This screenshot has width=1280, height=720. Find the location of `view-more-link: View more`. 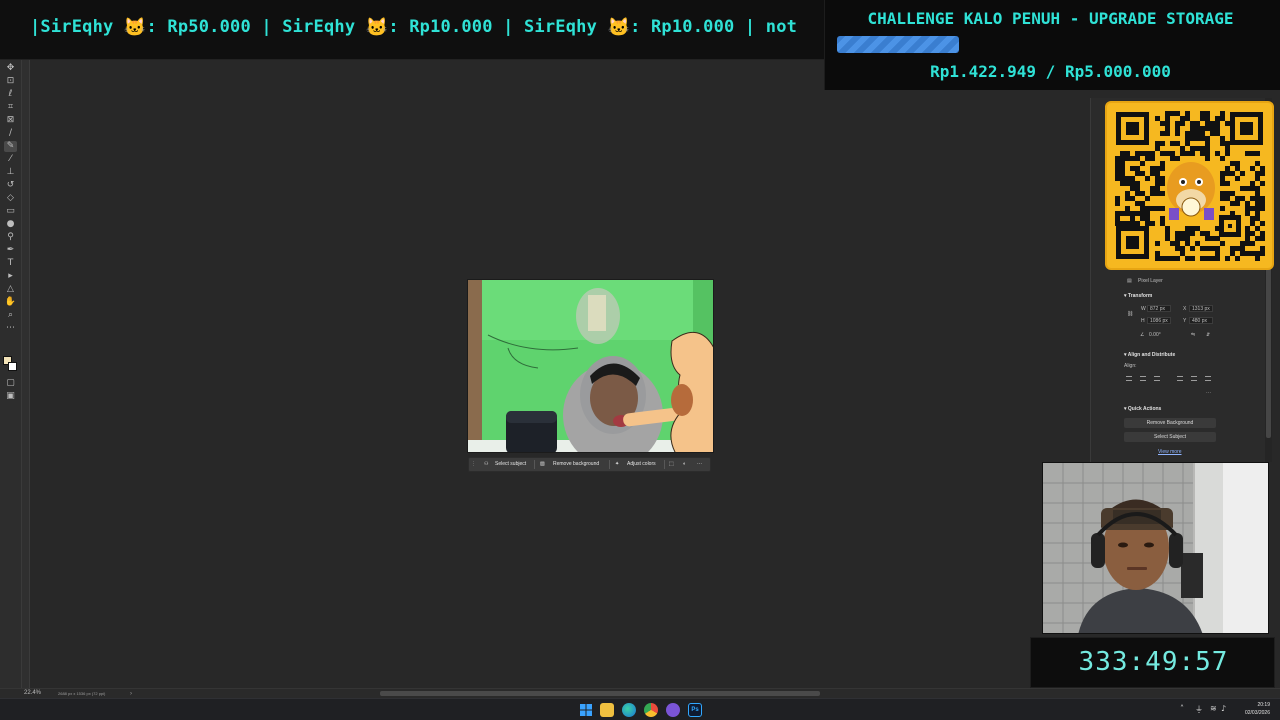

view-more-link: View more is located at coordinates (1170, 452).